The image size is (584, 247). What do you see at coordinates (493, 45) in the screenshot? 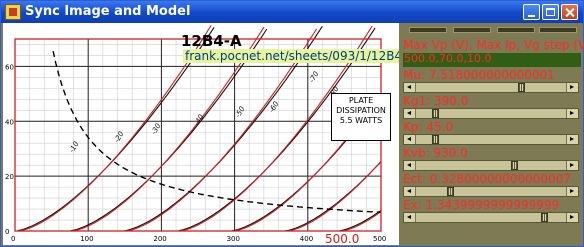
I see `max-values-label: Max Vp (V), Max Ip, Vg step (V)` at bounding box center [493, 45].